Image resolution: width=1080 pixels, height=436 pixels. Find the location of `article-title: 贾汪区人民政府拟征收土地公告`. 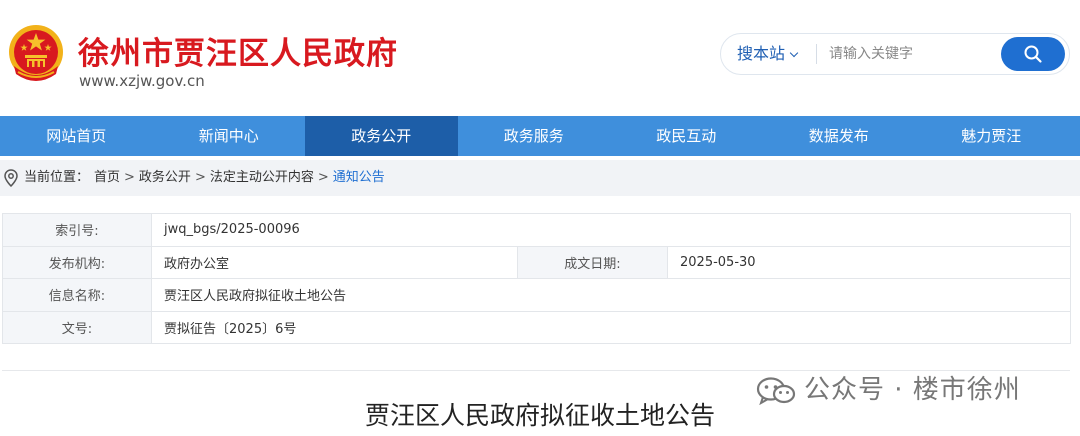

article-title: 贾汪区人民政府拟征收土地公告 is located at coordinates (539, 415).